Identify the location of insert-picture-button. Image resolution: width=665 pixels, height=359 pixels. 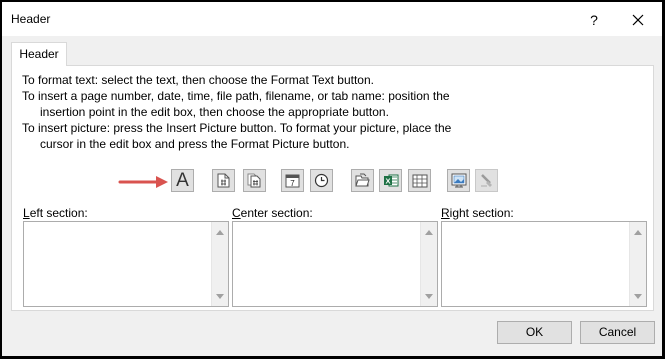
(458, 180).